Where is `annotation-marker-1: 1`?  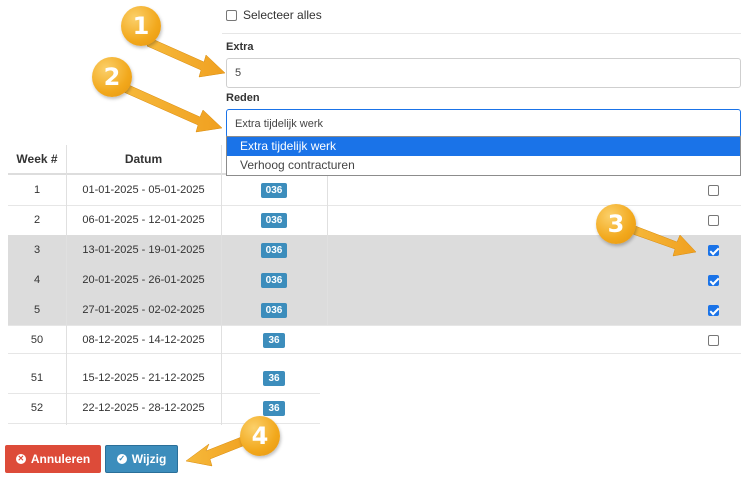
annotation-marker-1: 1 is located at coordinates (141, 26).